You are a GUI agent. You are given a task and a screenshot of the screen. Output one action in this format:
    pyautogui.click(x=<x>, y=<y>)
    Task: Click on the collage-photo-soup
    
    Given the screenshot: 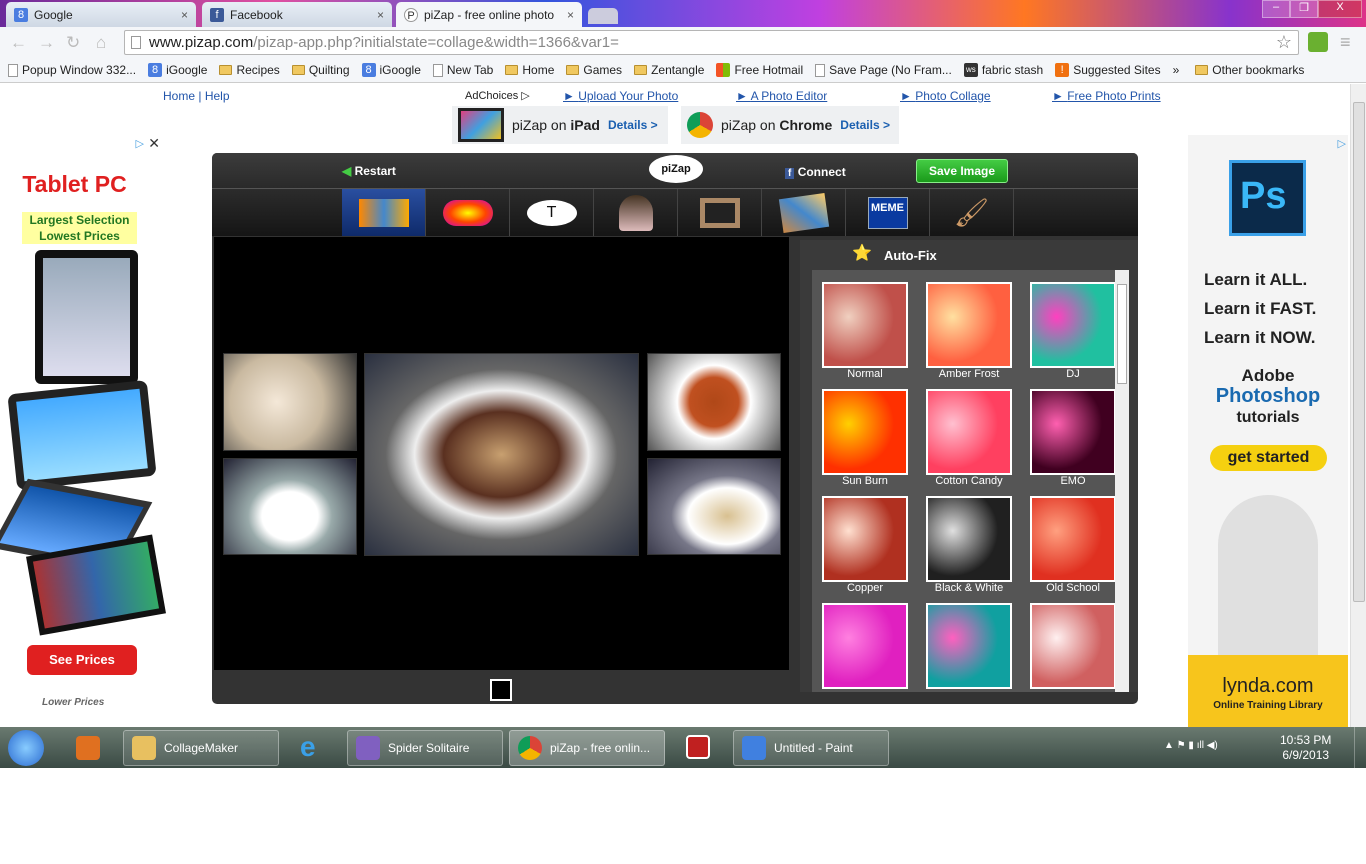 What is the action you would take?
    pyautogui.click(x=714, y=402)
    